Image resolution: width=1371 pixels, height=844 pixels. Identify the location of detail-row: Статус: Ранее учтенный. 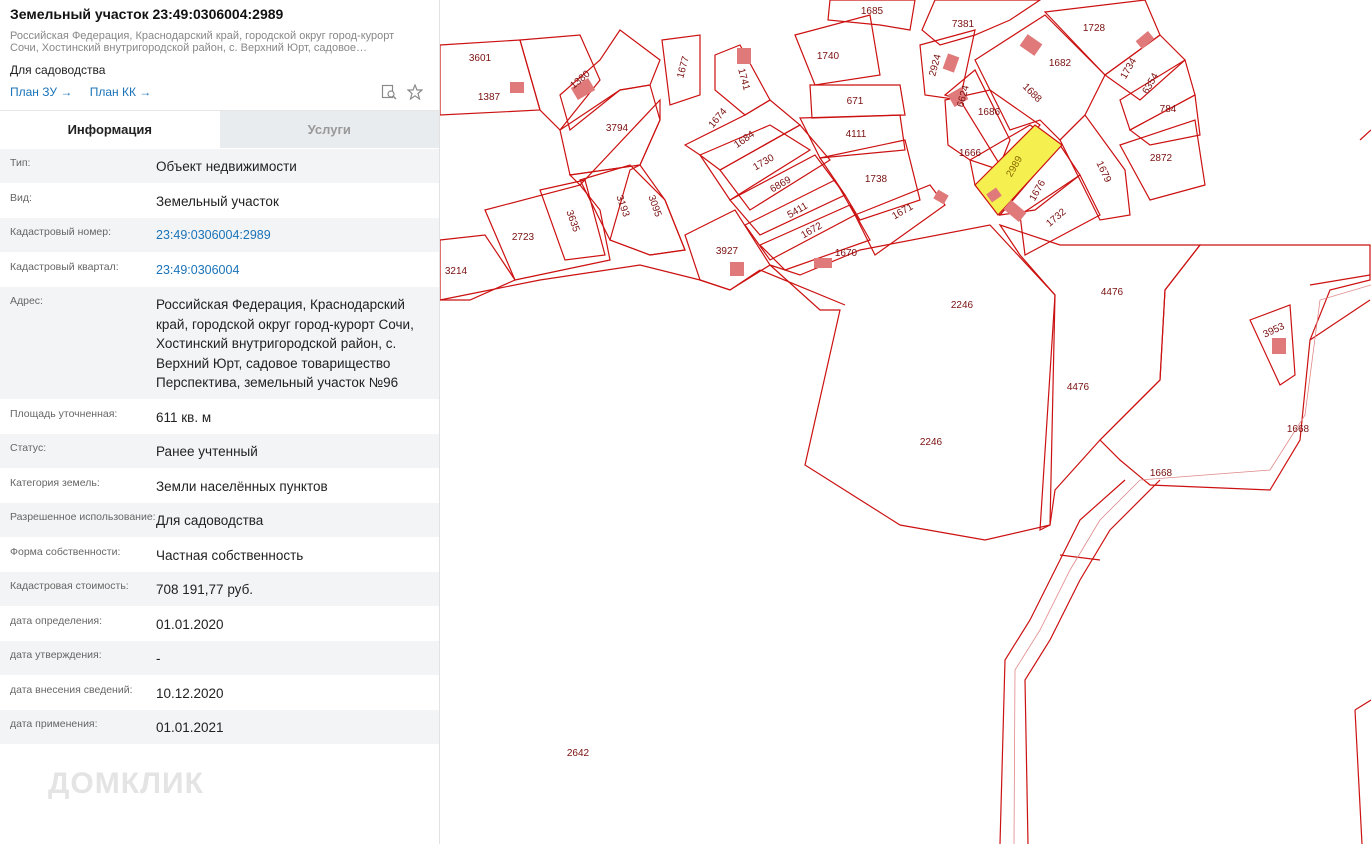
(219, 450).